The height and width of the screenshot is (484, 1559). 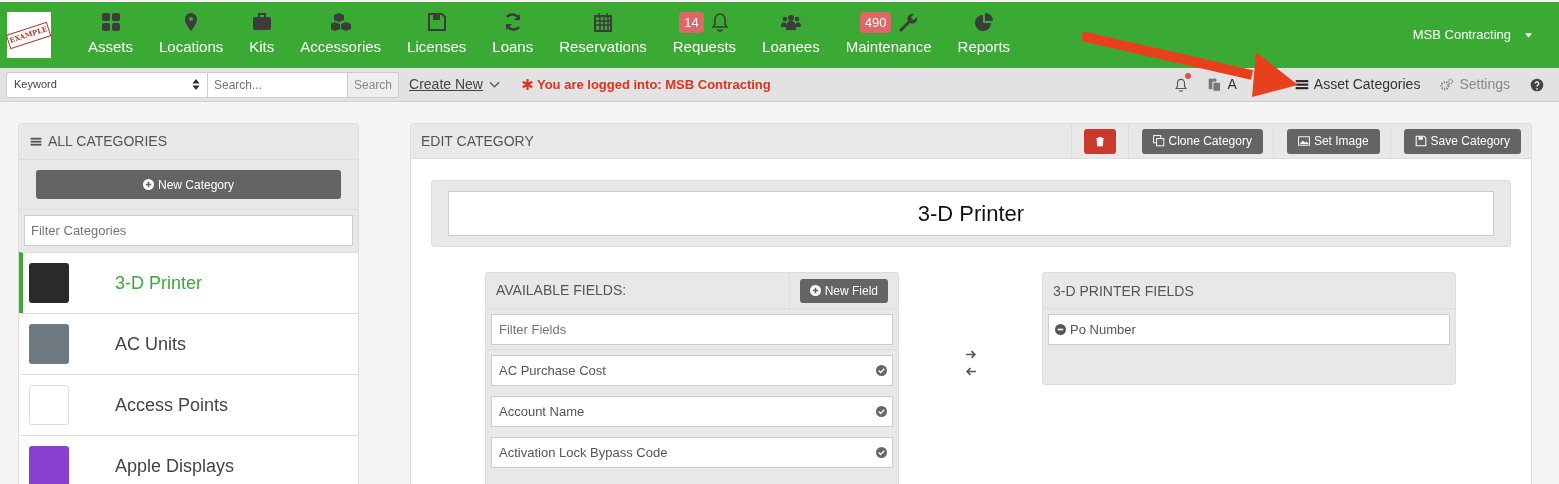 What do you see at coordinates (188, 184) in the screenshot?
I see `new-category-button: New Category` at bounding box center [188, 184].